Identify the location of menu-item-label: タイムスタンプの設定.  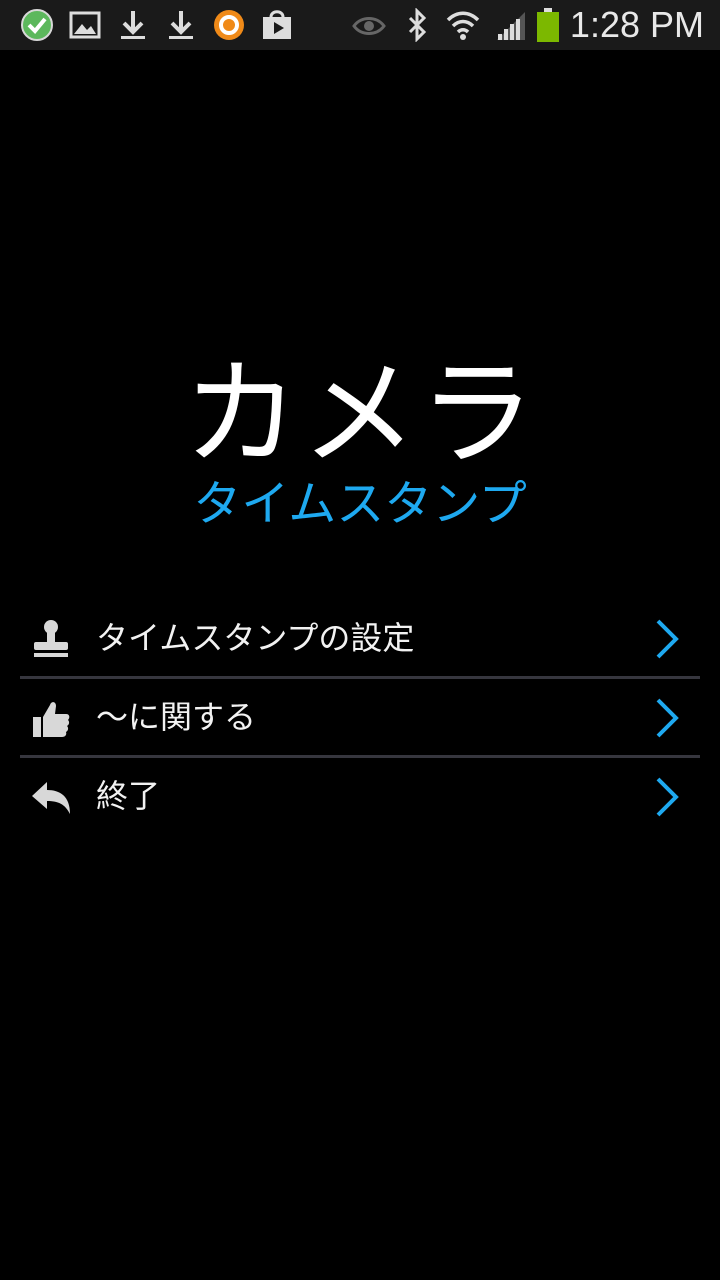
(255, 638).